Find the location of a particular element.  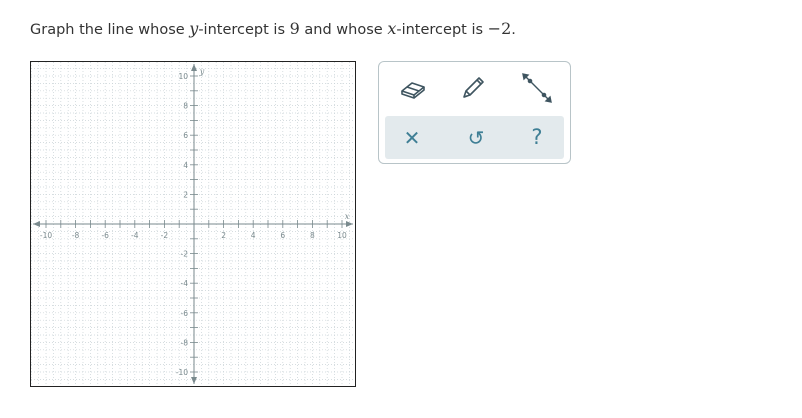

action-bar: ✕ ↺ ? is located at coordinates (474, 137).